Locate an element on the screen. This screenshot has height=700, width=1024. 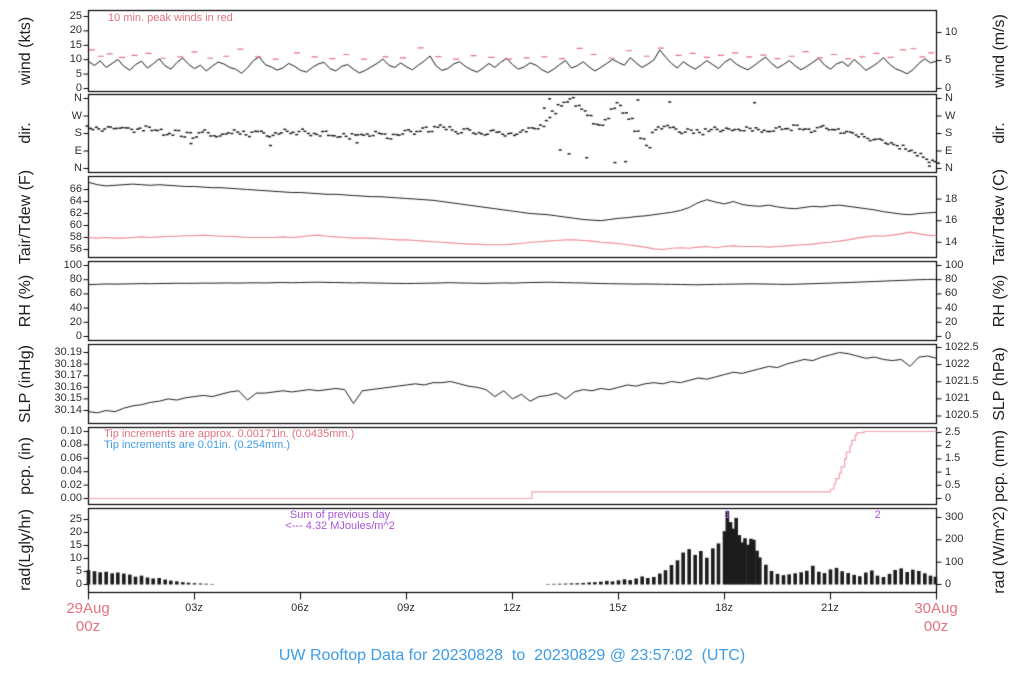
tick-label-dir-left-0: N is located at coordinates (78, 98).